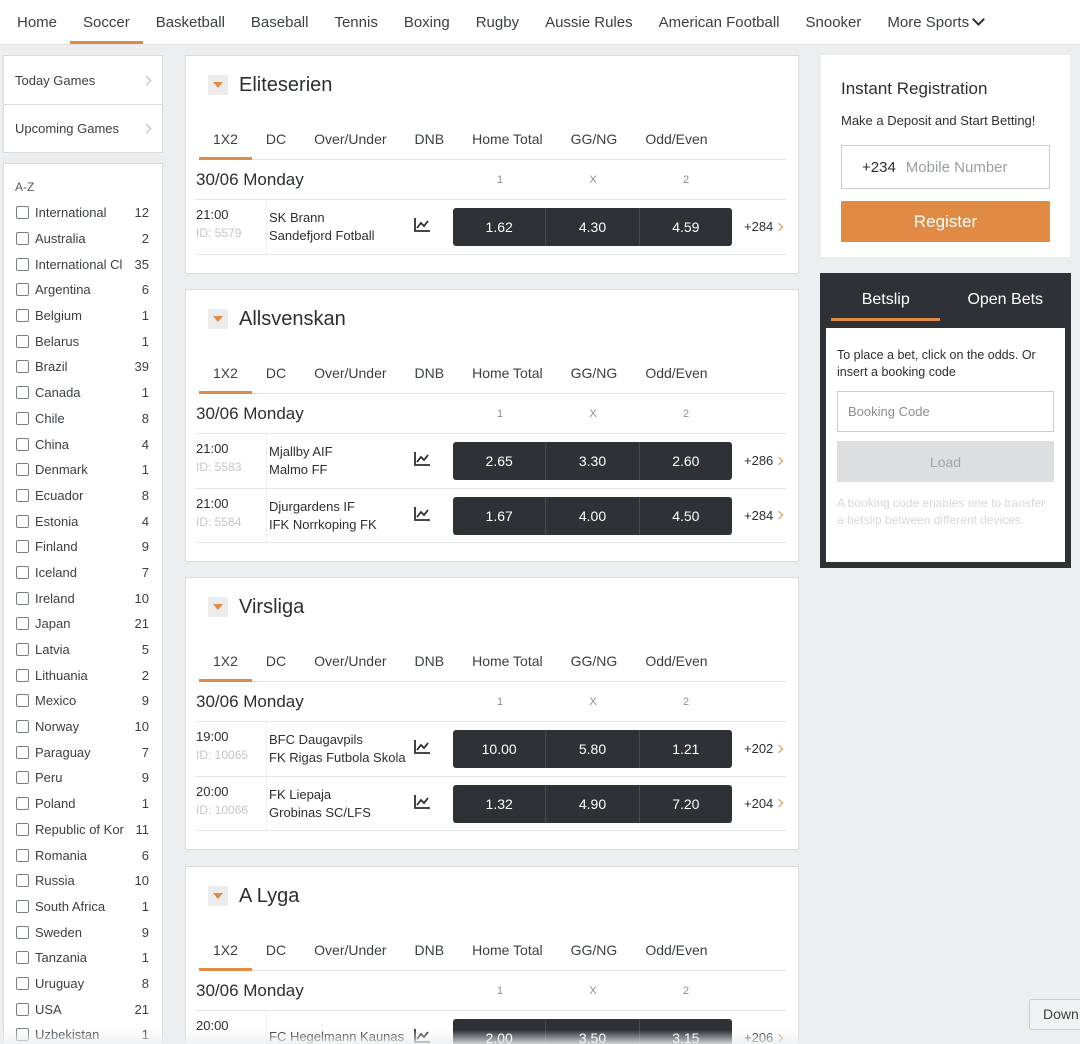  Describe the element at coordinates (685, 515) in the screenshot. I see `odds-button-2: 4.50` at that location.